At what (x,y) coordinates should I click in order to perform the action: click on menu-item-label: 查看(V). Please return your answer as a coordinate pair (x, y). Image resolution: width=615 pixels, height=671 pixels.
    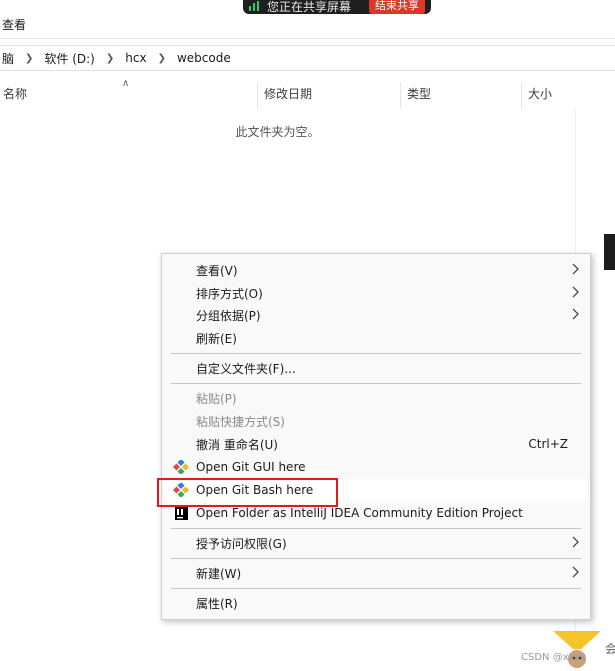
    Looking at the image, I should click on (217, 270).